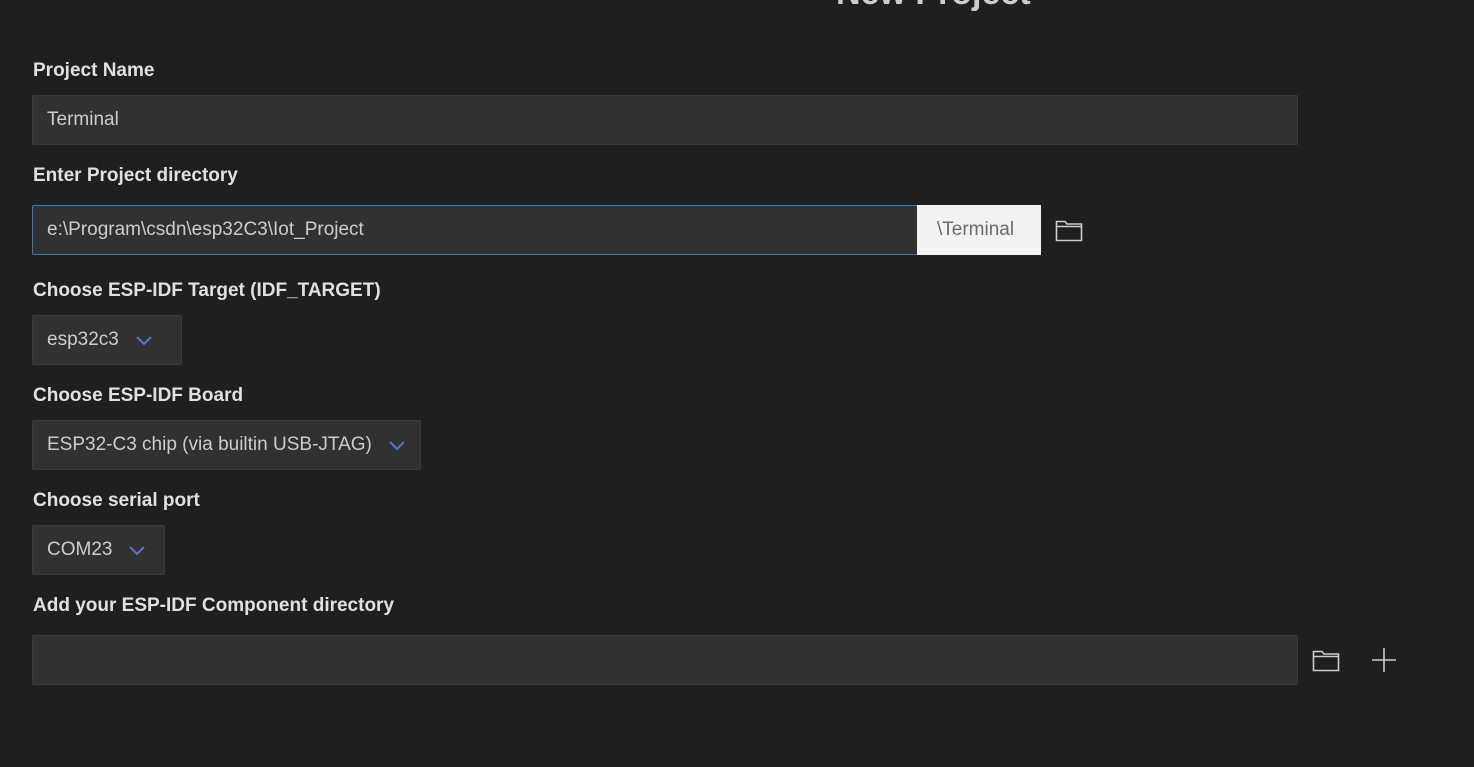  I want to click on idf-board-value: ESP32-C3 chip (via builtin USB-JTAG), so click(209, 444).